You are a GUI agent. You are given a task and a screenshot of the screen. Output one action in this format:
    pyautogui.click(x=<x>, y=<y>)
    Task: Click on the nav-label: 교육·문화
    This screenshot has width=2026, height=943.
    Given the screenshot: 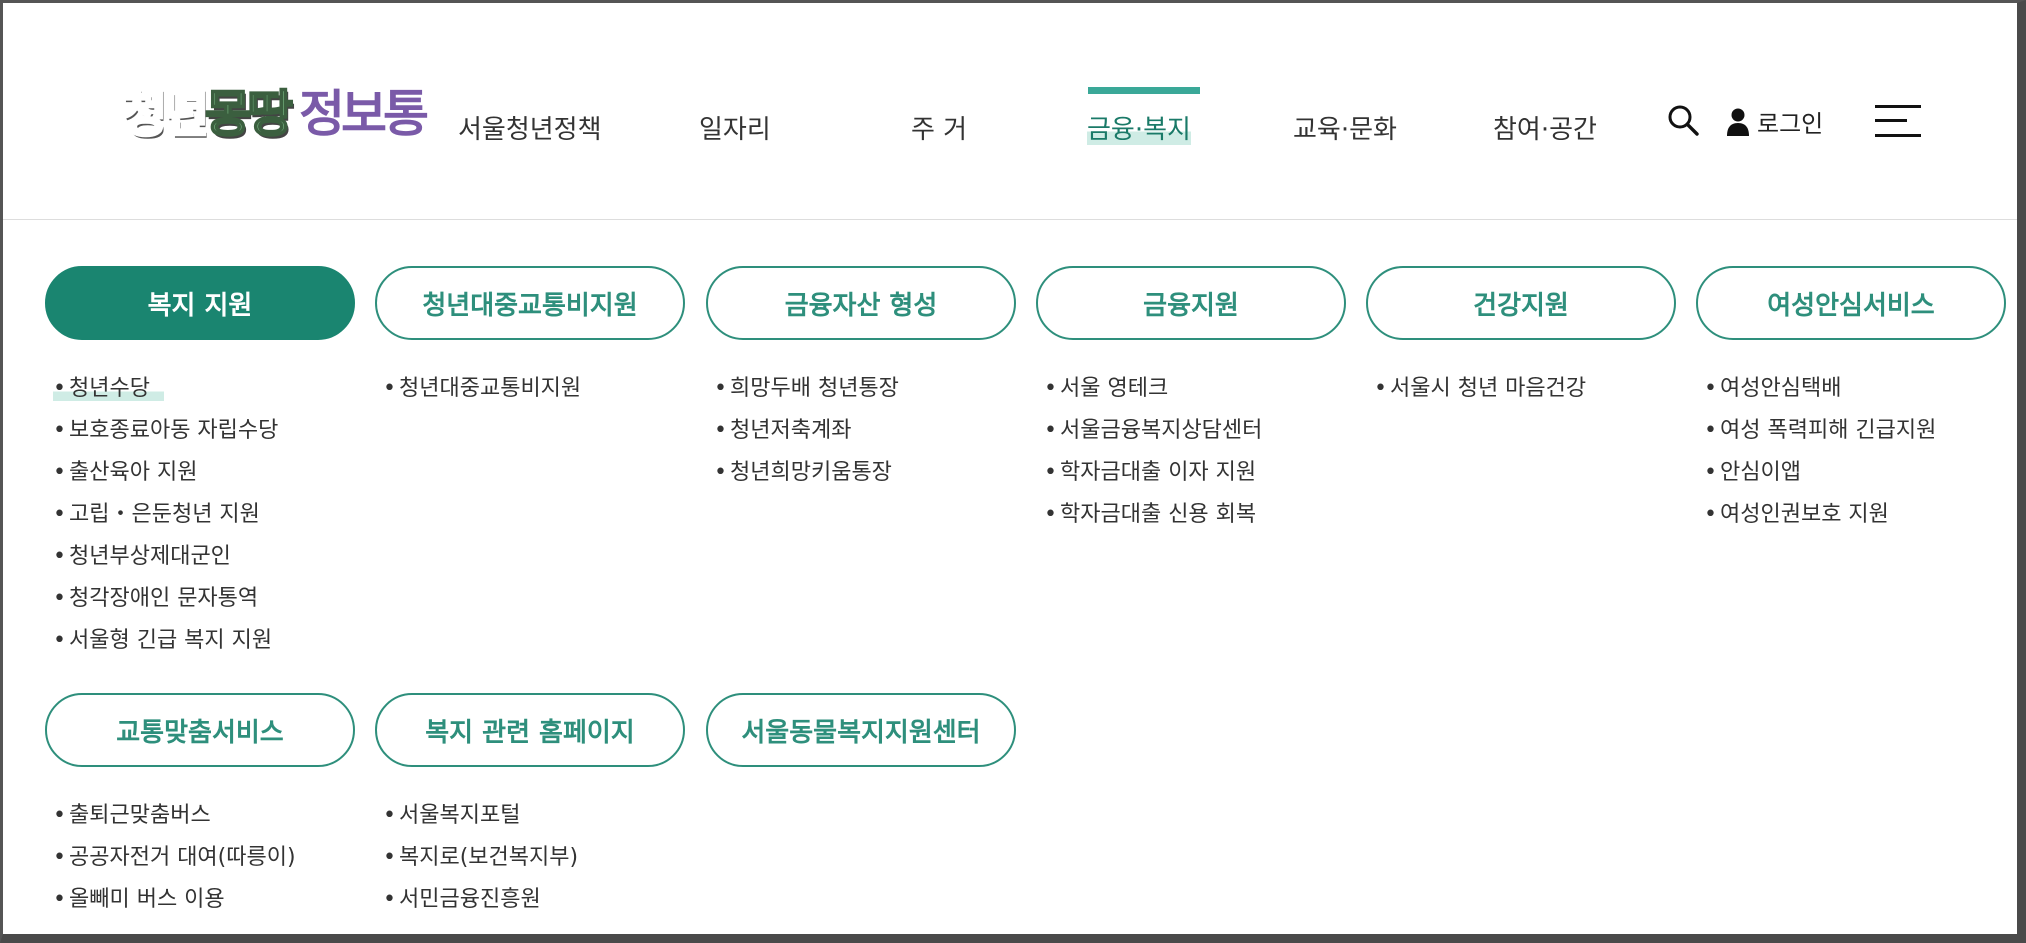 What is the action you would take?
    pyautogui.click(x=1345, y=130)
    